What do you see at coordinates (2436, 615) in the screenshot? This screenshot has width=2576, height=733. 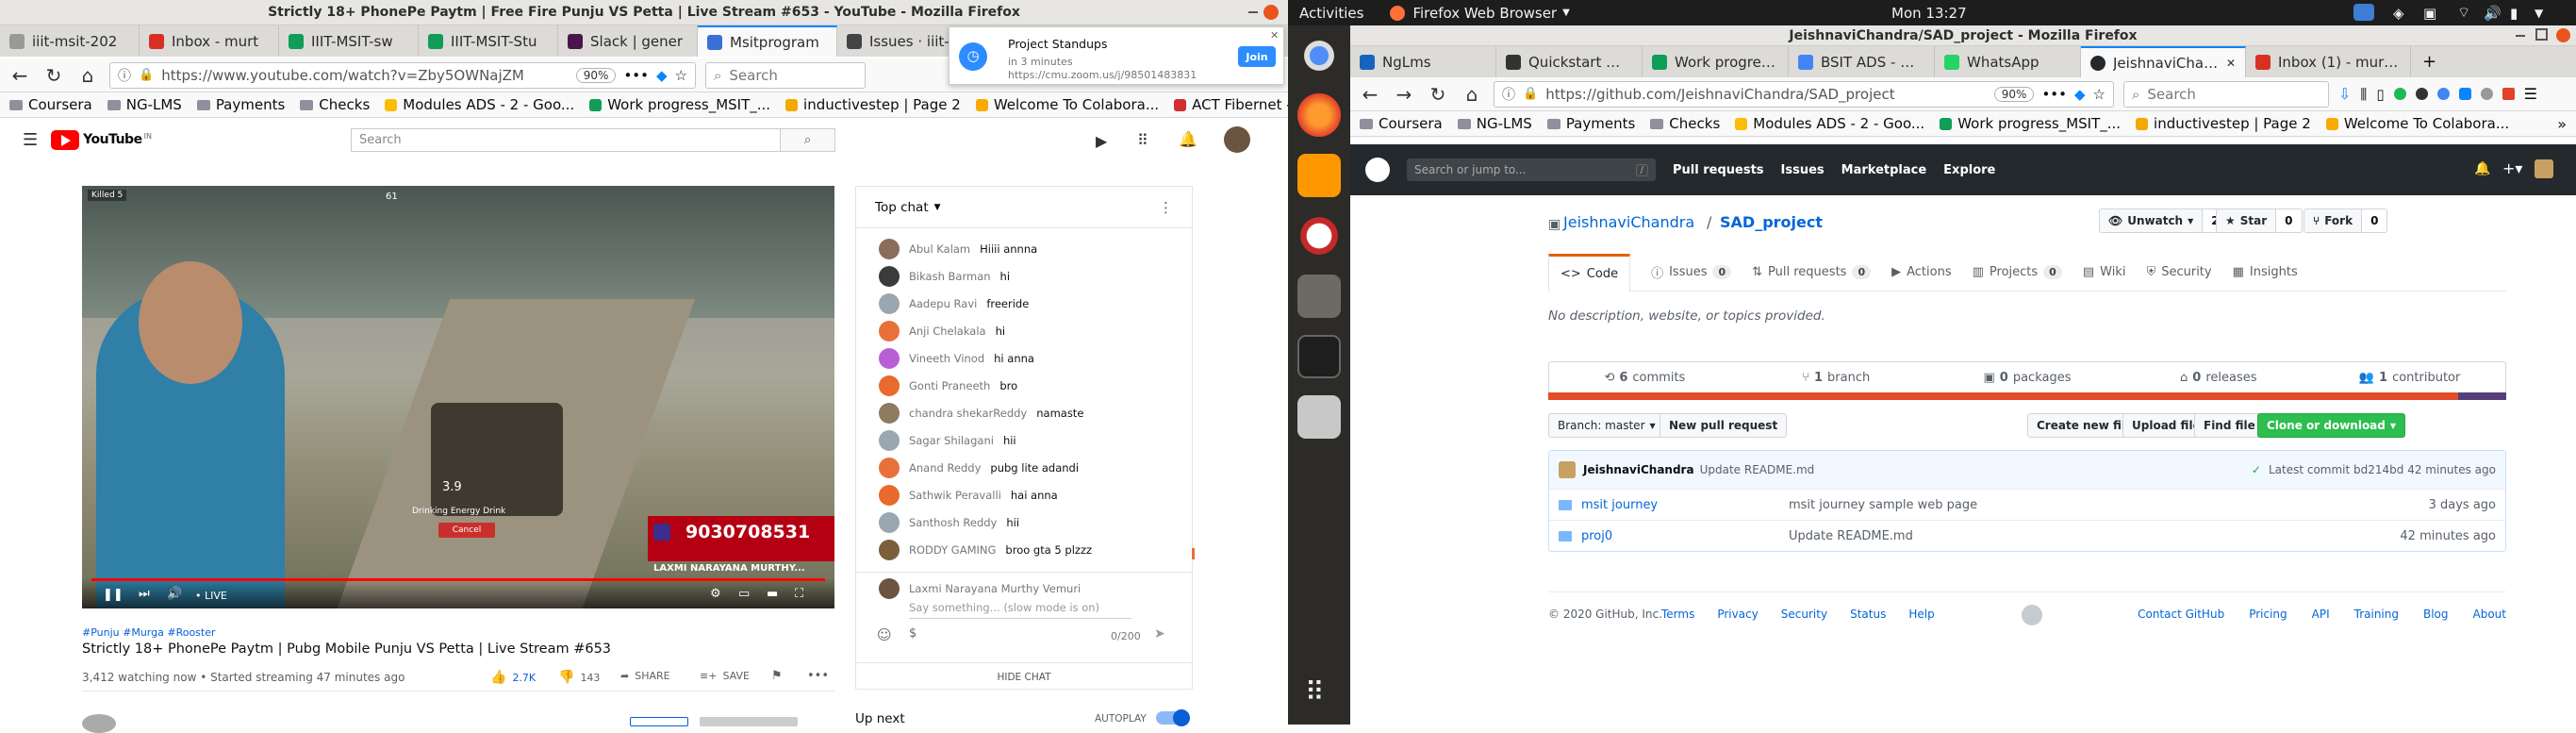 I see `footer-link: Blog` at bounding box center [2436, 615].